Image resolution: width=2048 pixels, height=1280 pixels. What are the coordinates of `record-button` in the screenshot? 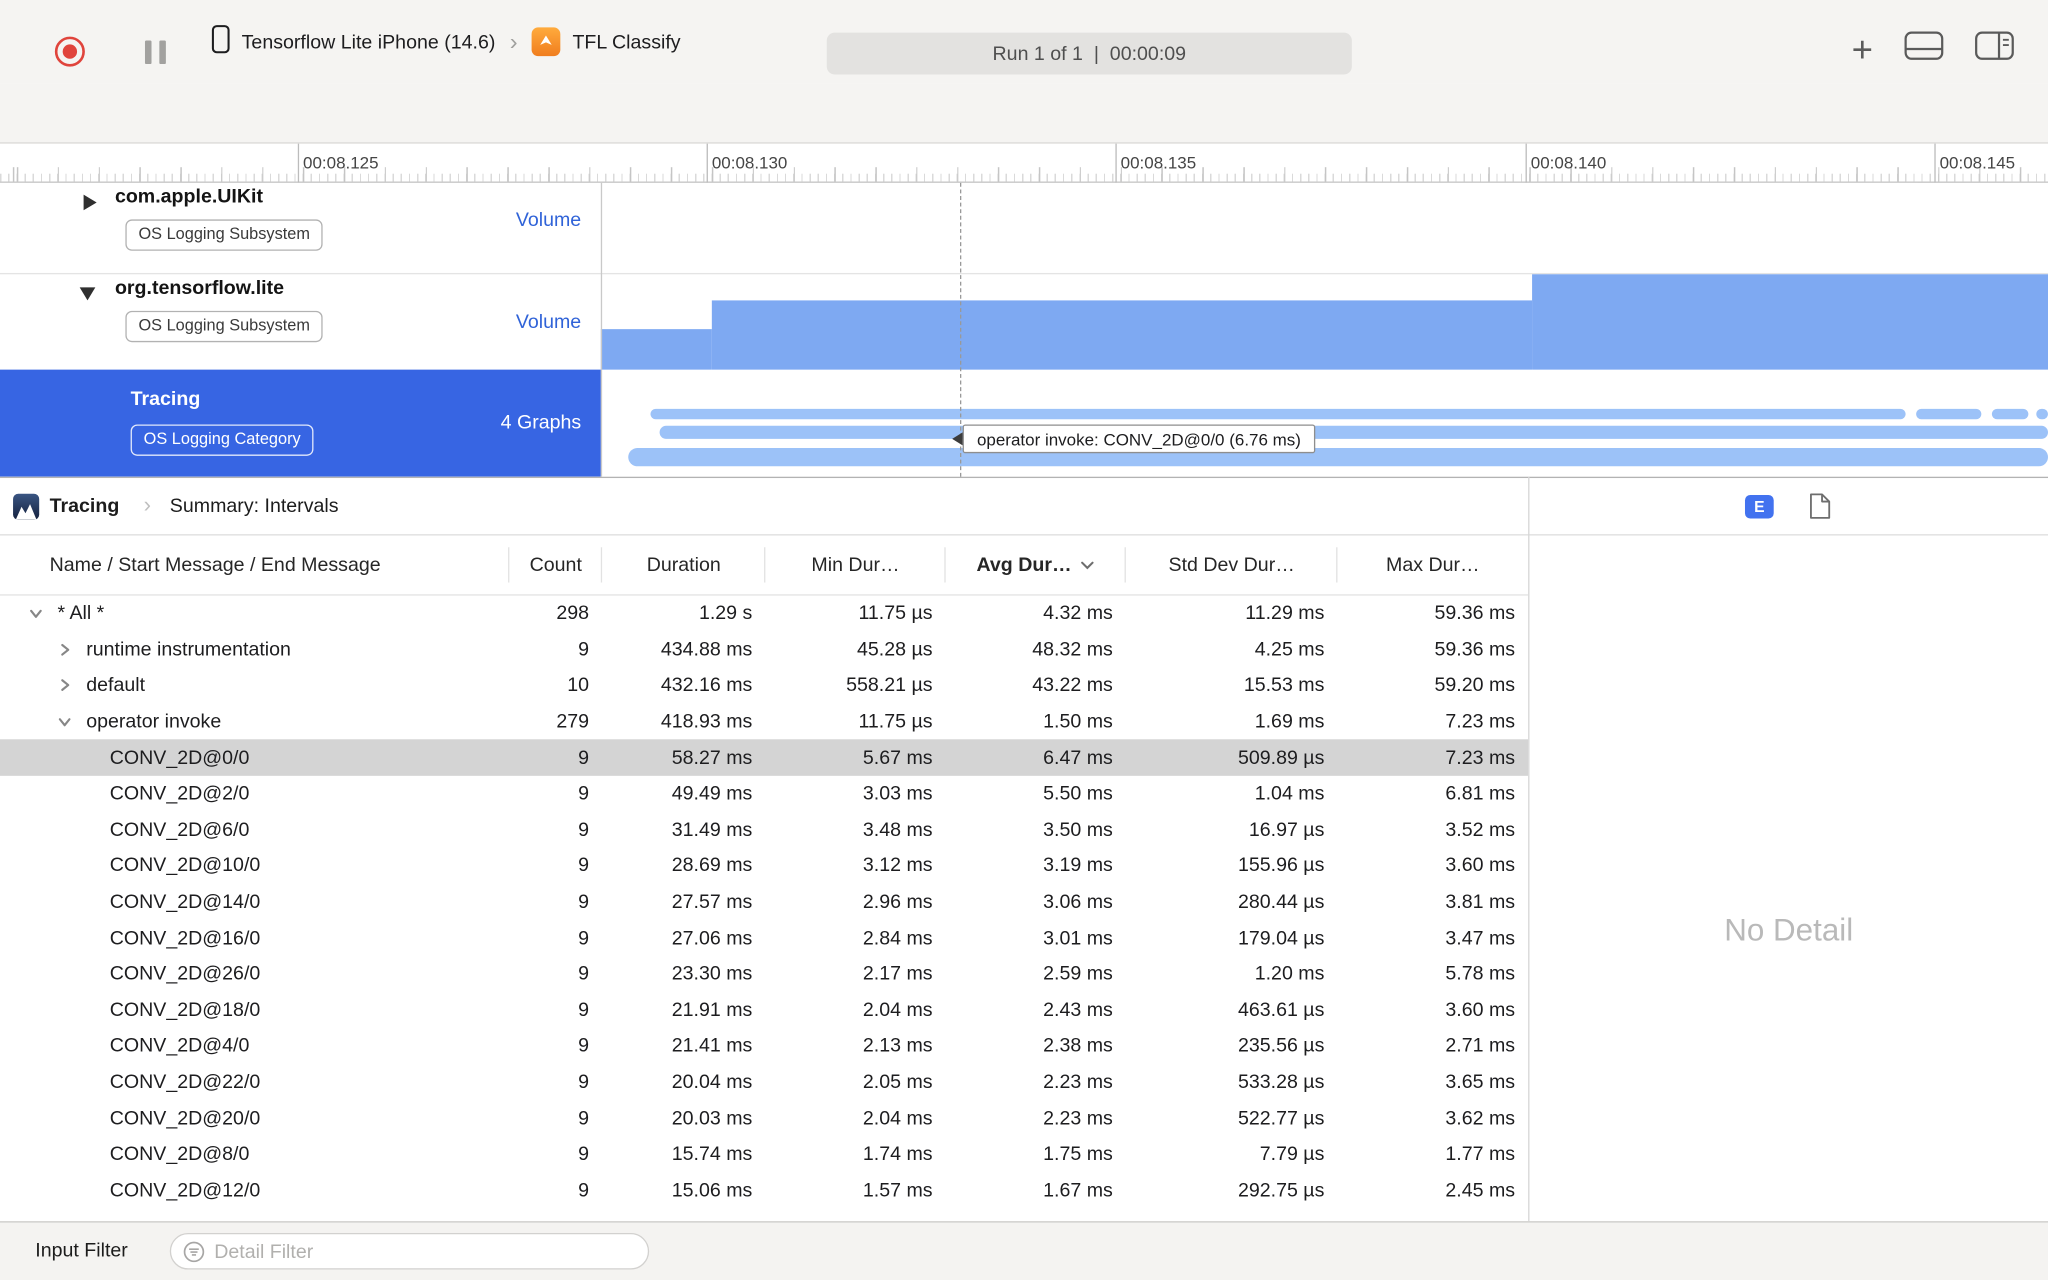 It's located at (69, 51).